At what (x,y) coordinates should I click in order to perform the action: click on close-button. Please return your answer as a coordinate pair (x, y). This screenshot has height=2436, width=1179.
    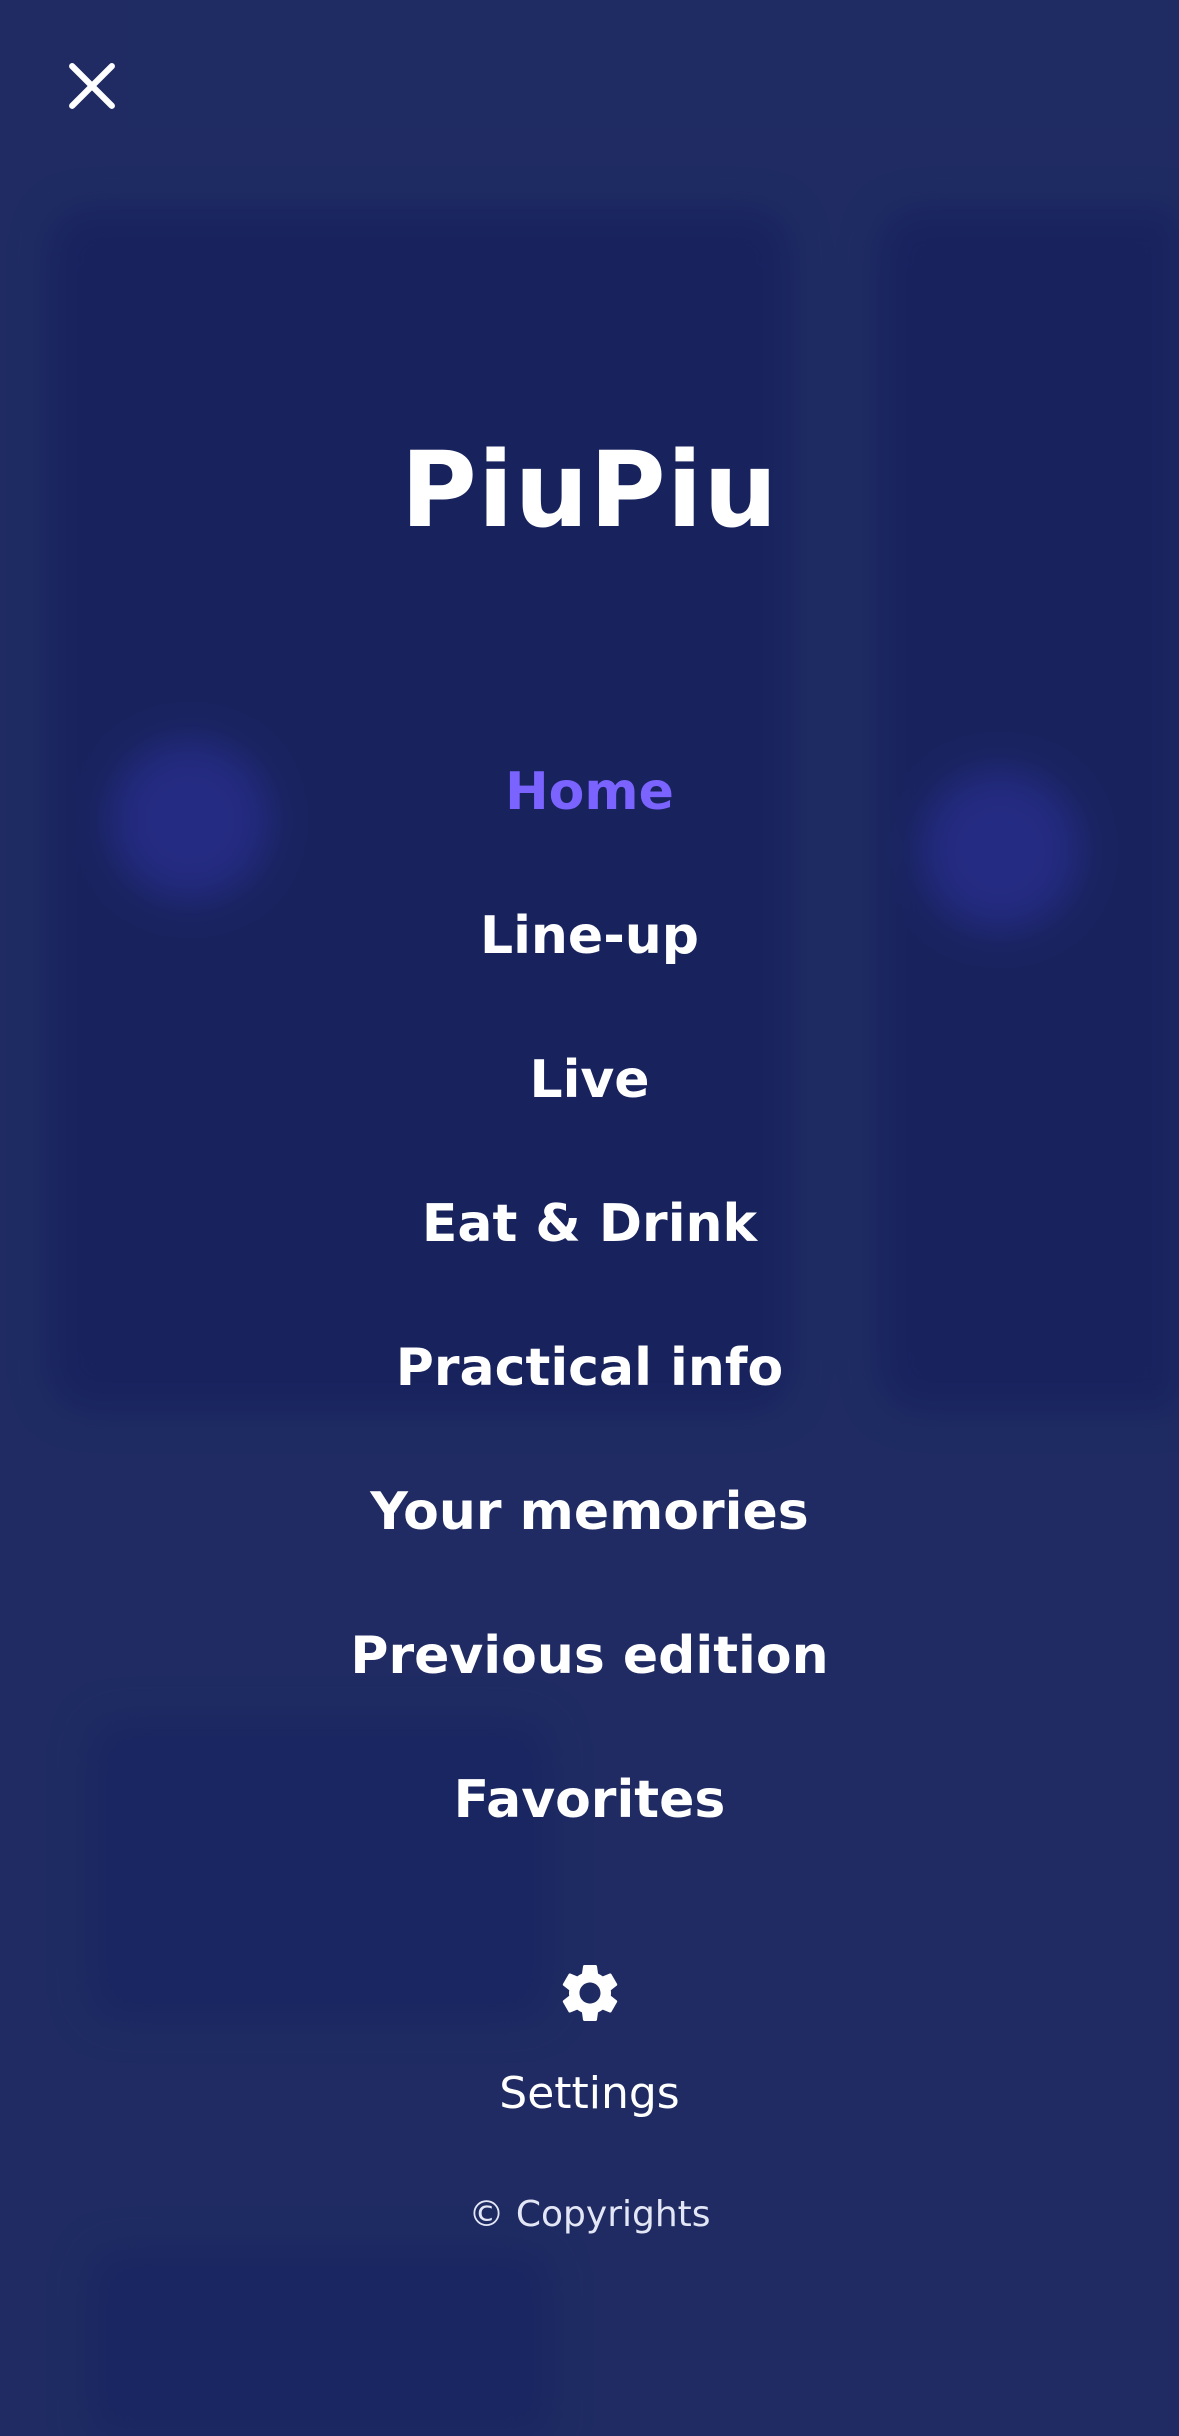
    Looking at the image, I should click on (92, 86).